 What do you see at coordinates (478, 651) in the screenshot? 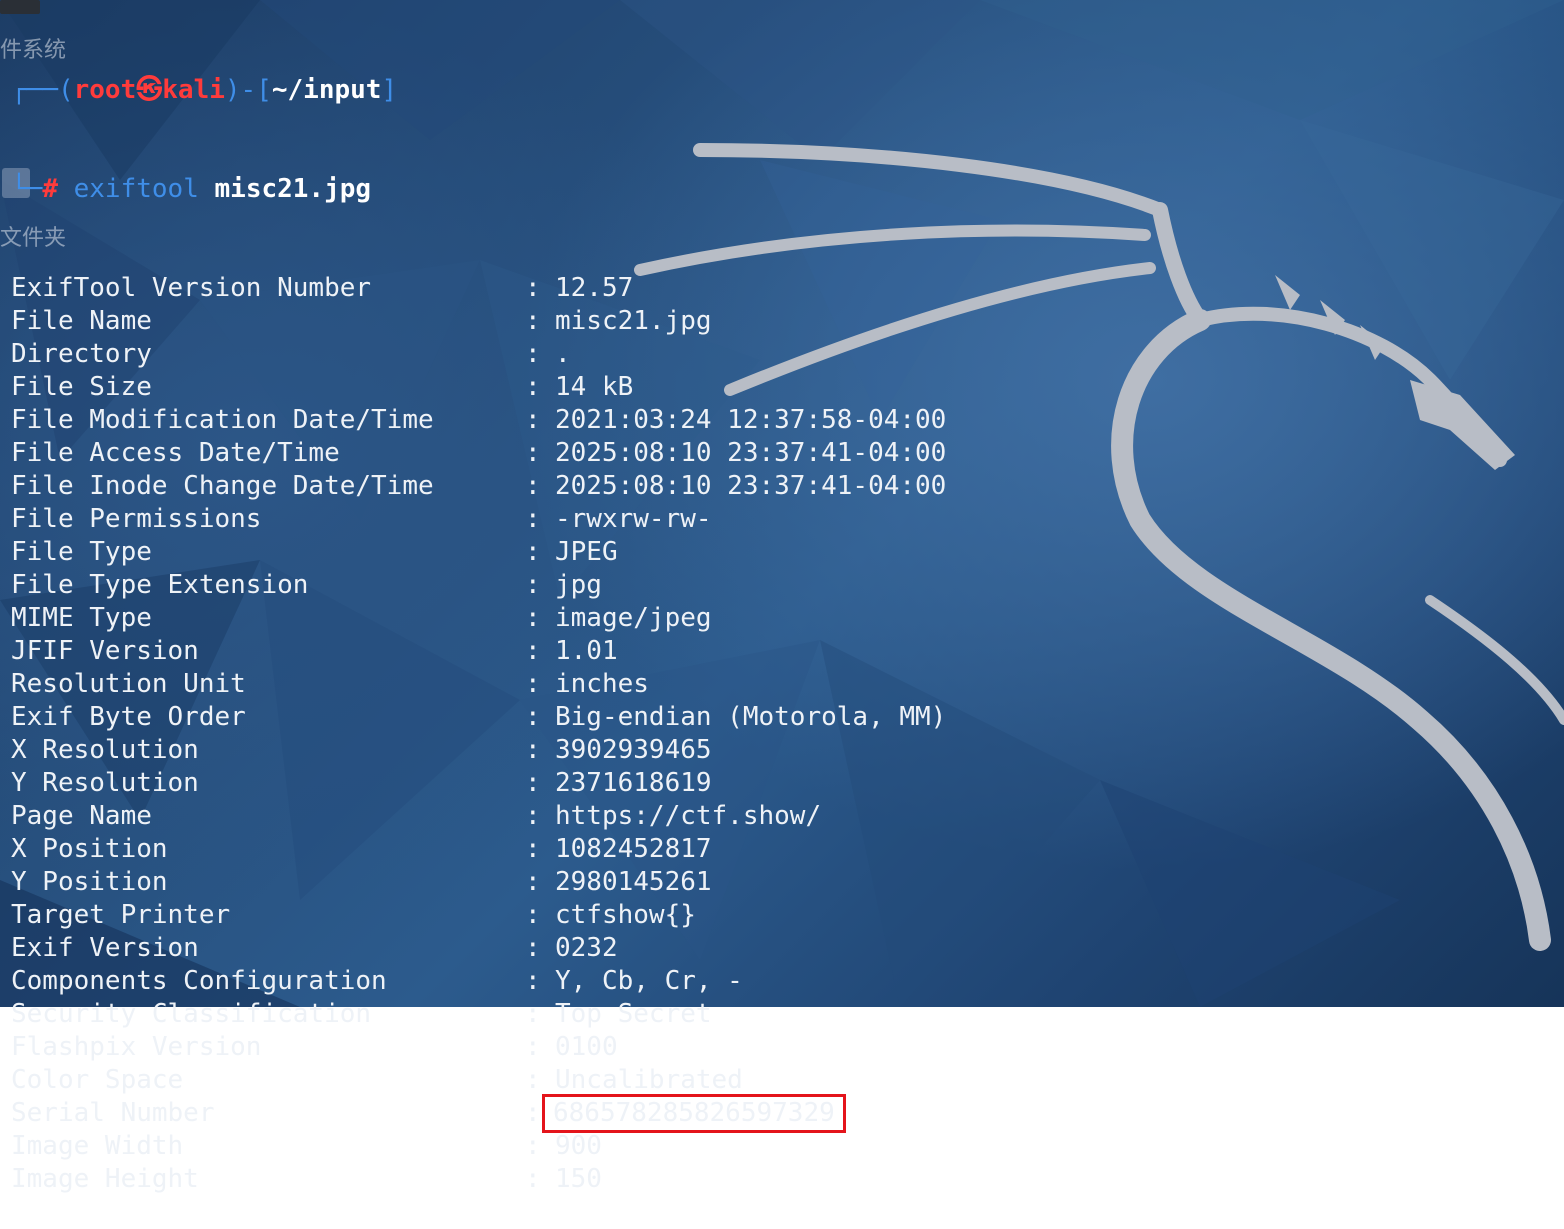
I see `exif-row: JFIF Version:1.01` at bounding box center [478, 651].